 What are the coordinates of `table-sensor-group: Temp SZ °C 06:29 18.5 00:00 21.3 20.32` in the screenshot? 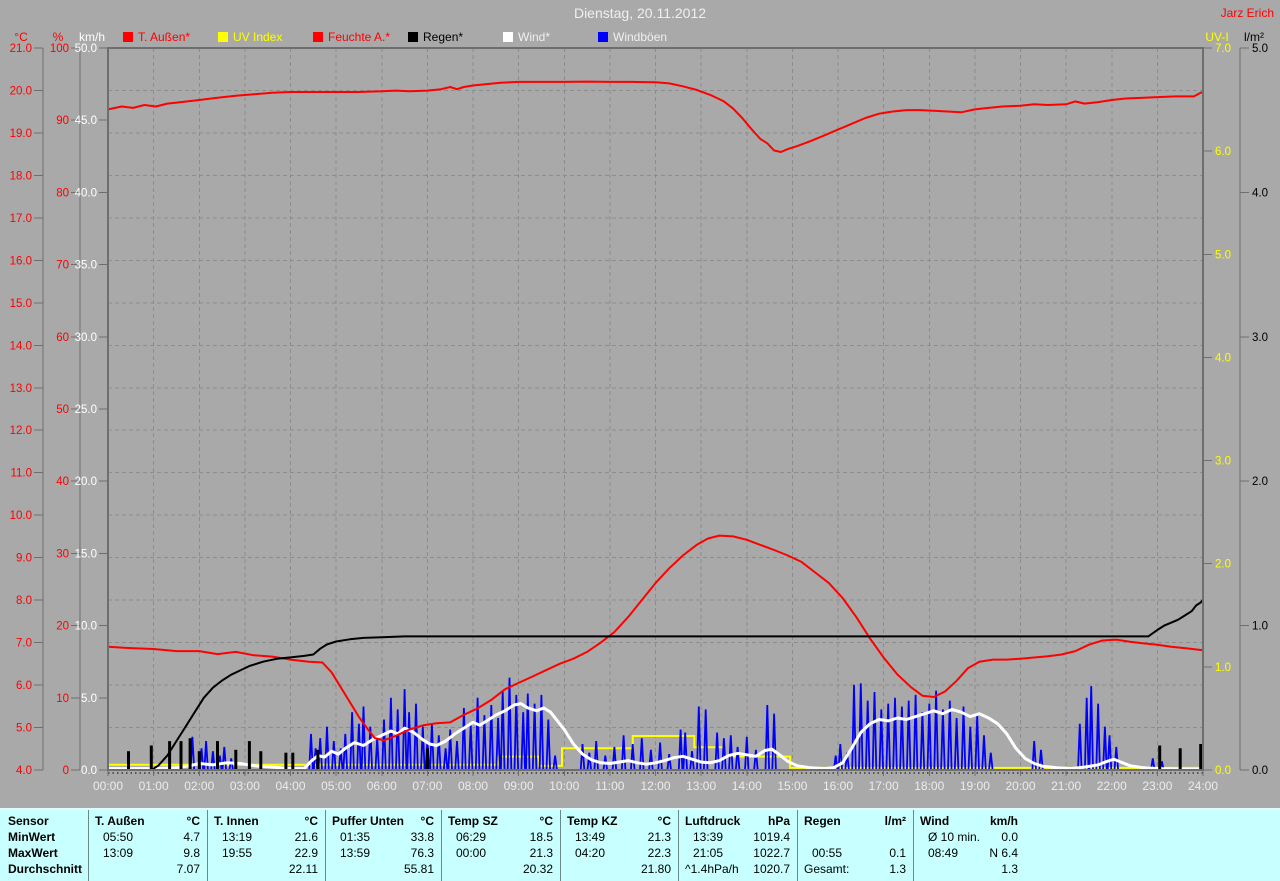 It's located at (501, 845).